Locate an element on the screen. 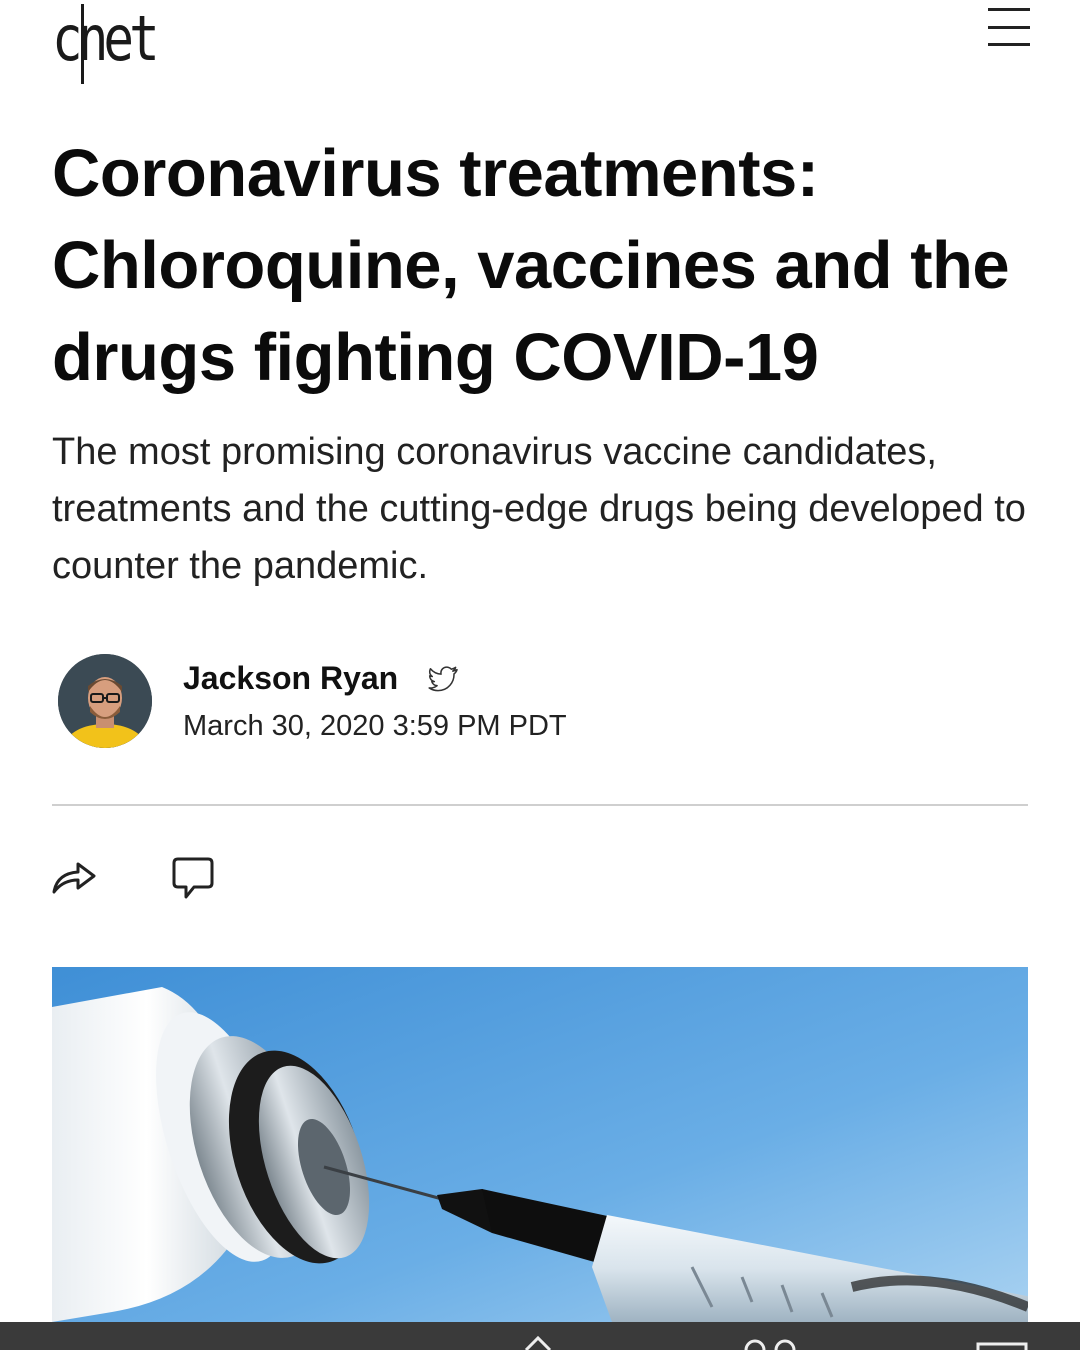 Image resolution: width=1080 pixels, height=1350 pixels. author-photo is located at coordinates (105, 701).